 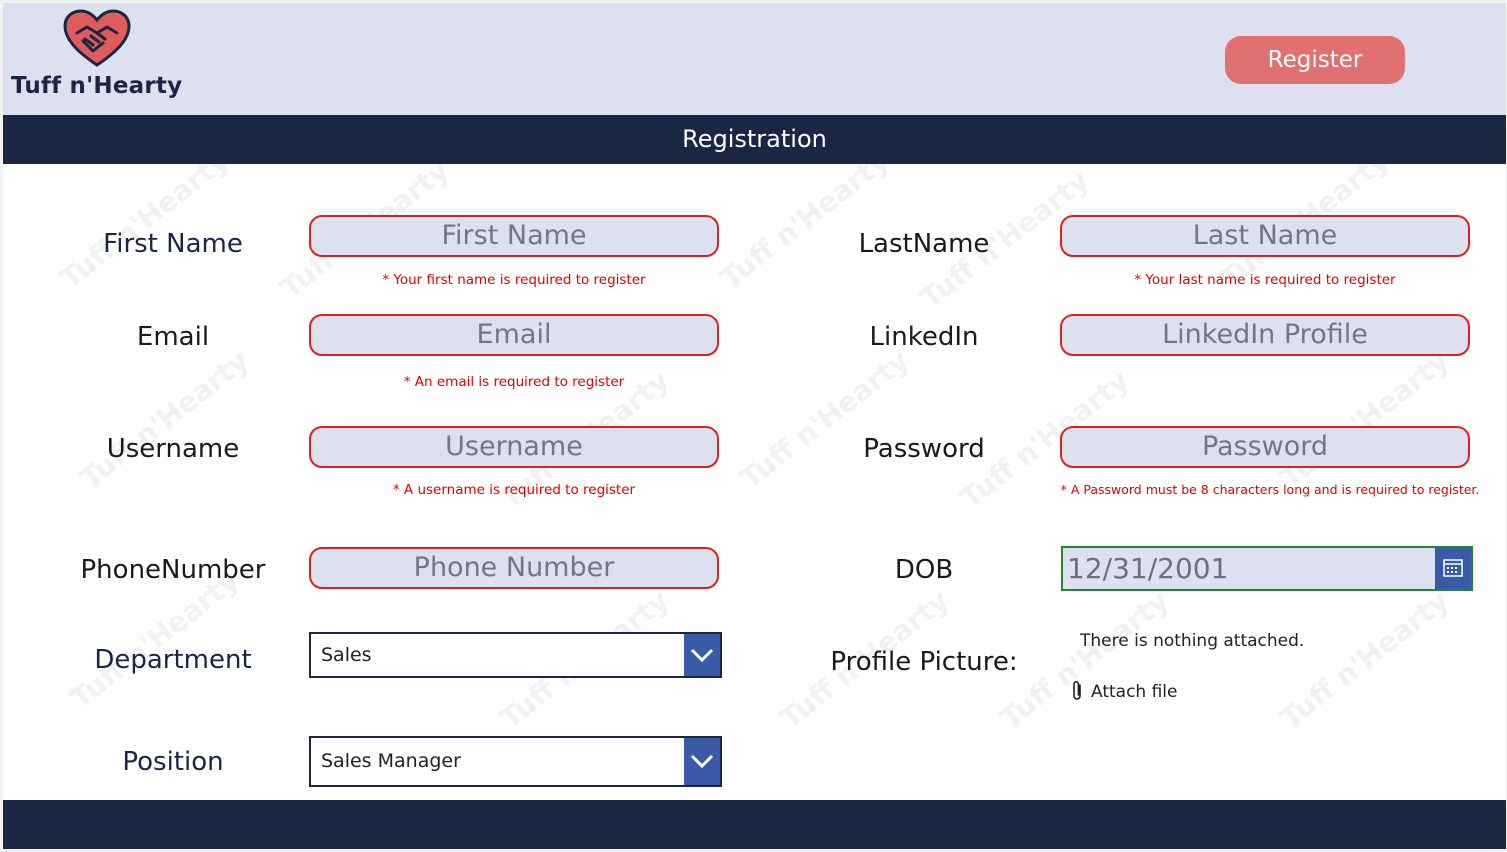 I want to click on phone-number-input: Phone Number, so click(x=514, y=568).